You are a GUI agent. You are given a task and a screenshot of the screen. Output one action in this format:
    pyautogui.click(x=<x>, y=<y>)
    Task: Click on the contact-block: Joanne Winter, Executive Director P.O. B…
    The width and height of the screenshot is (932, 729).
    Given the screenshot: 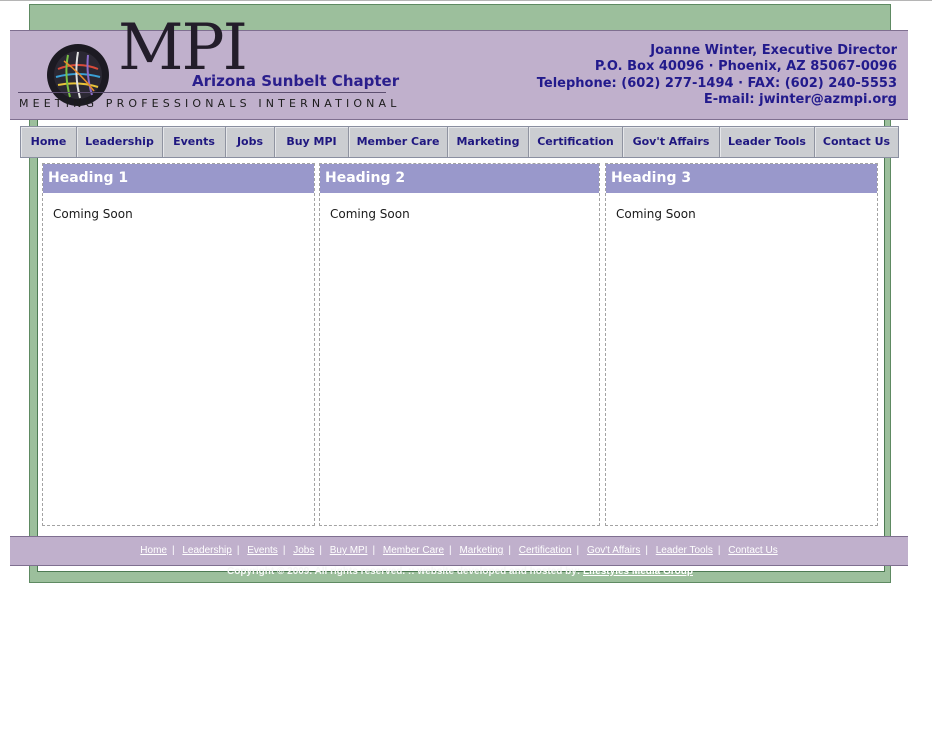 What is the action you would take?
    pyautogui.click(x=717, y=75)
    